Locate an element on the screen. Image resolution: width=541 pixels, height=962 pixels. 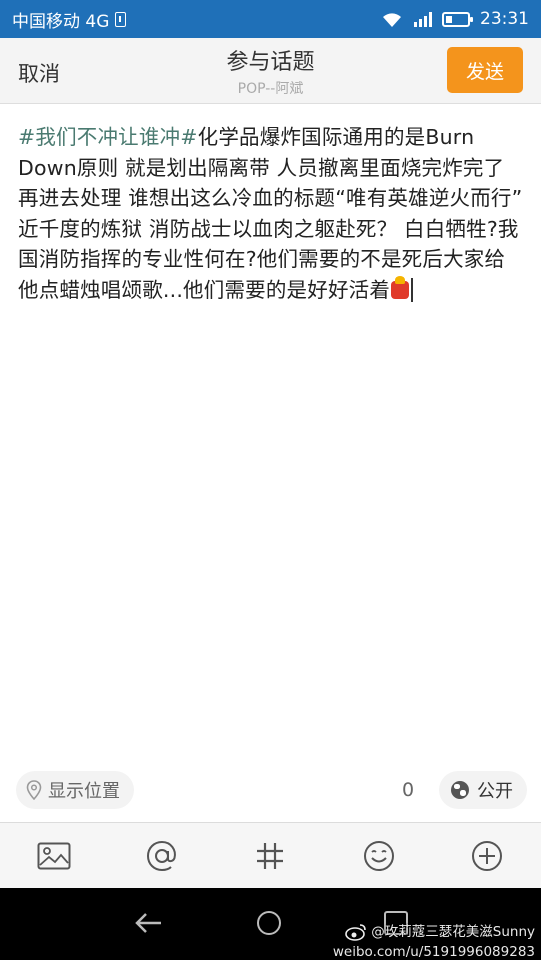
globe-icon is located at coordinates (460, 790).